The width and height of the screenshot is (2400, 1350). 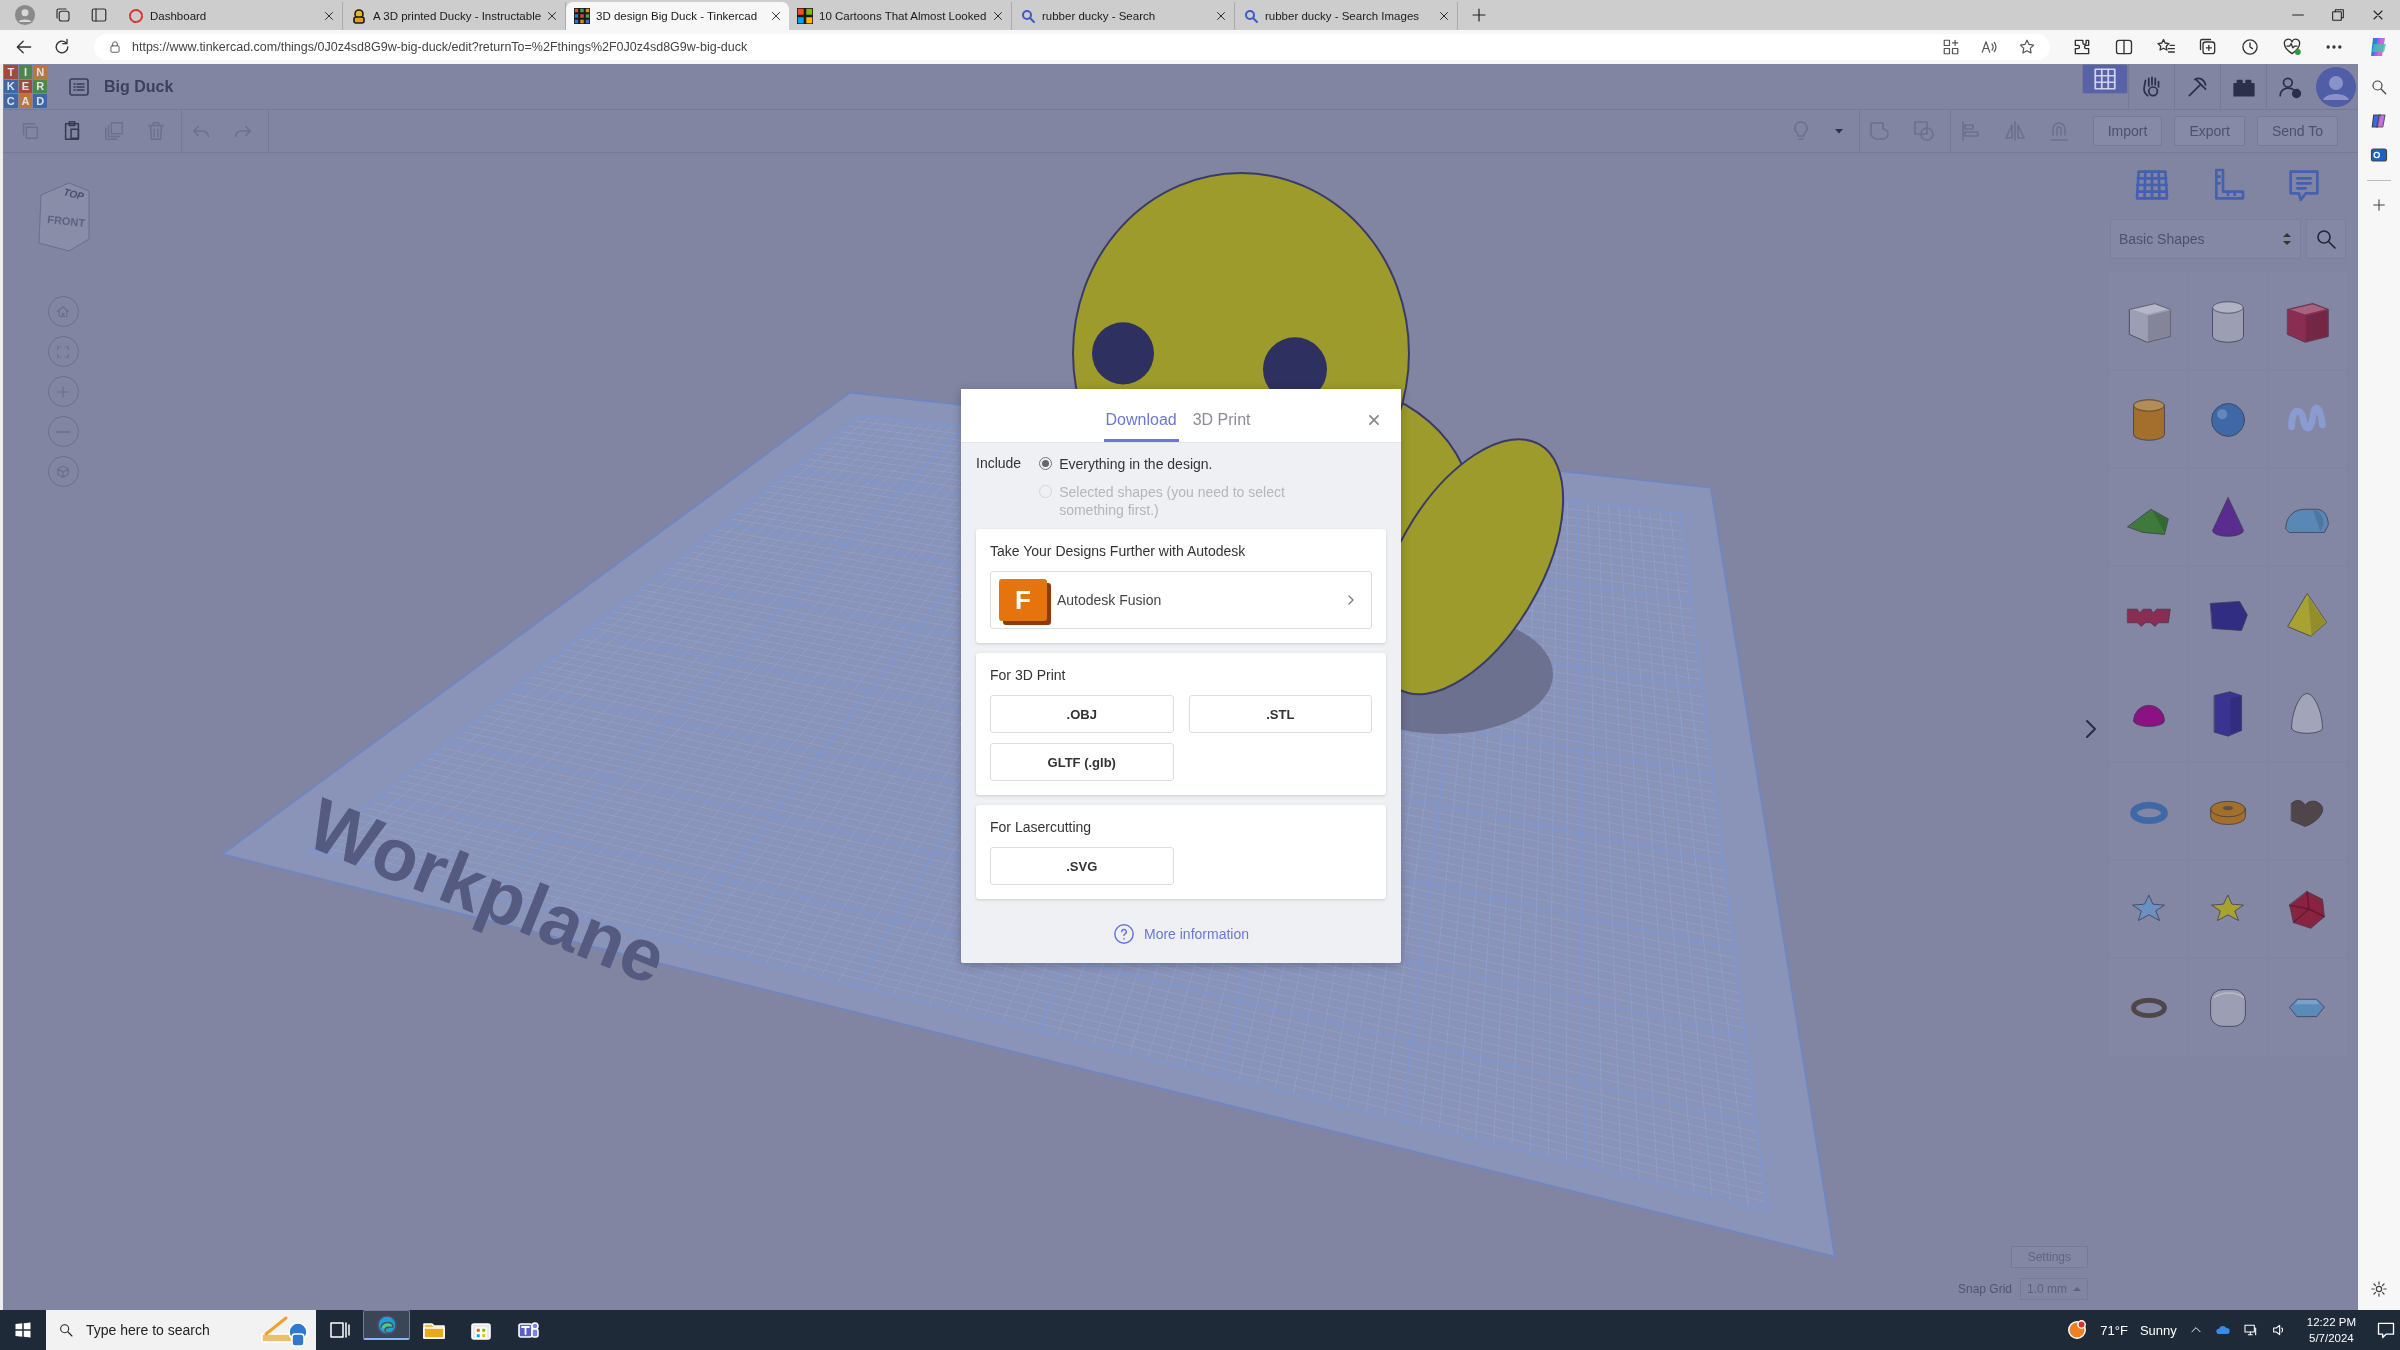 What do you see at coordinates (1141, 415) in the screenshot?
I see `dialog-tab: Download` at bounding box center [1141, 415].